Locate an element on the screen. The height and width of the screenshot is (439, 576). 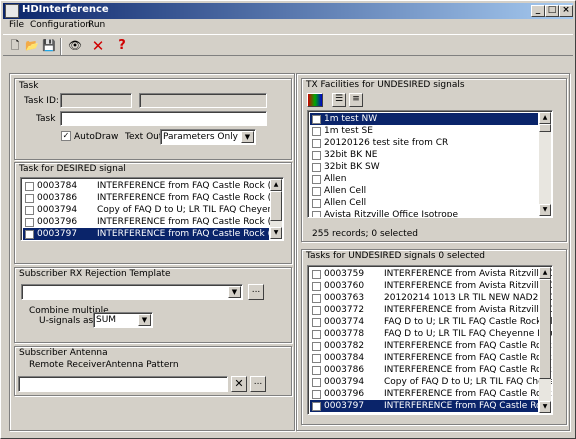
undesired-scrollbar: ▲ ▼ is located at coordinates (545, 340).